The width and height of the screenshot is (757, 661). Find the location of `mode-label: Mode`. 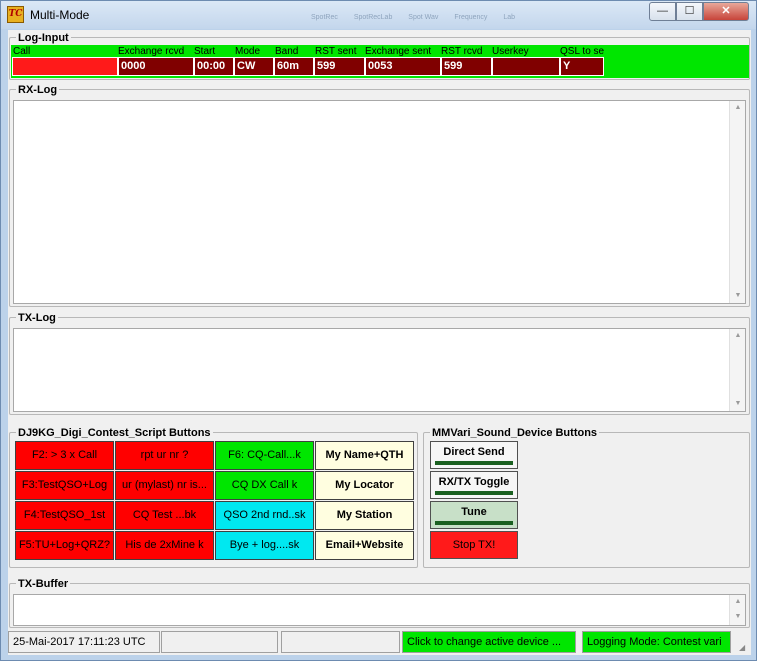

mode-label: Mode is located at coordinates (248, 51).